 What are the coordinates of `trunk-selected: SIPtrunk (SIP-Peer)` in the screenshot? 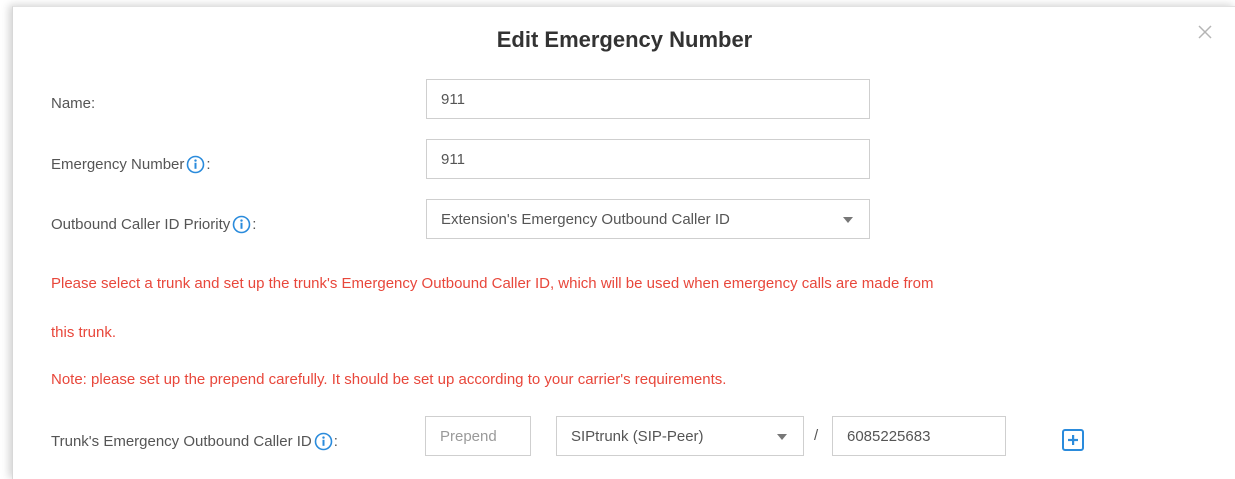 It's located at (637, 436).